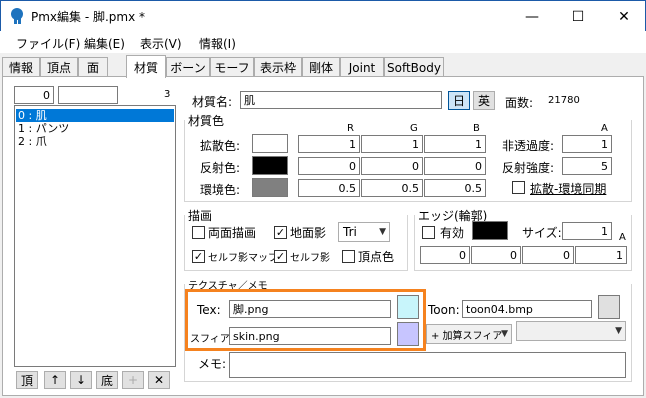 This screenshot has width=646, height=398. What do you see at coordinates (308, 233) in the screenshot?
I see `ground-shadow-label: 地面影` at bounding box center [308, 233].